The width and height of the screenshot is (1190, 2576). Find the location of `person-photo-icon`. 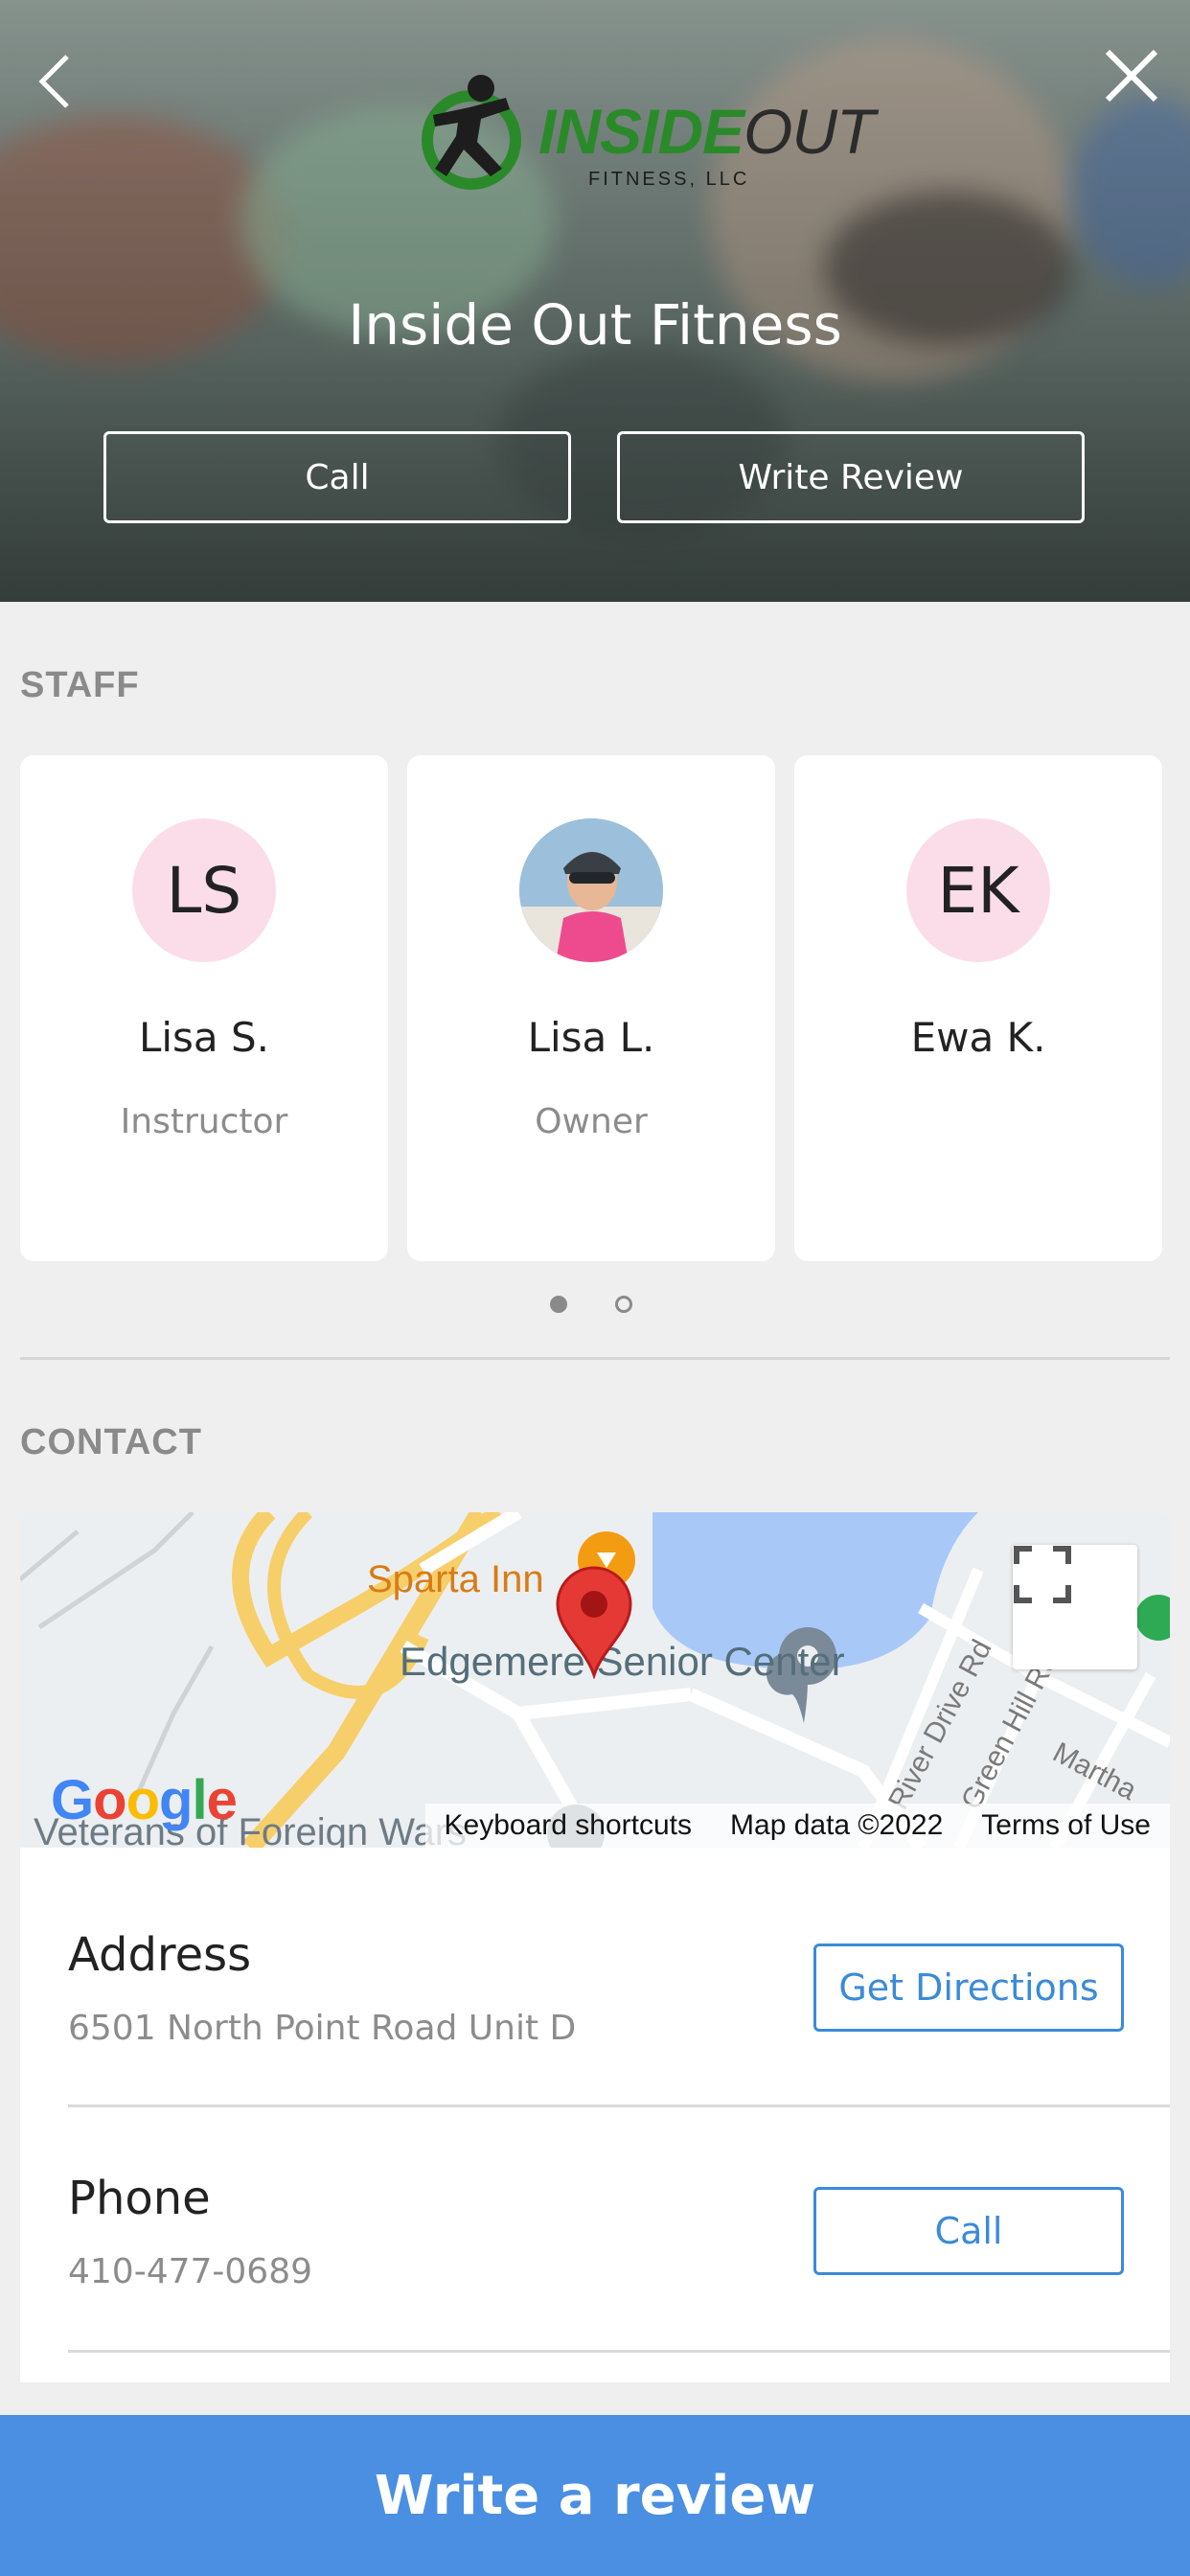

person-photo-icon is located at coordinates (591, 890).